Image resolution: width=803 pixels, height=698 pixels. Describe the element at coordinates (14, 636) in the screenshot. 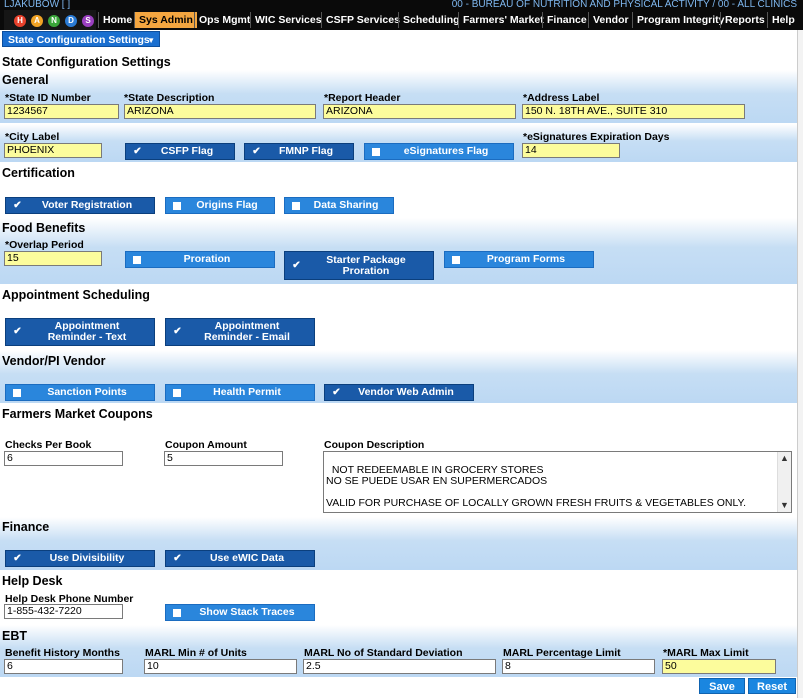

I see `ebt-heading: EBT` at that location.